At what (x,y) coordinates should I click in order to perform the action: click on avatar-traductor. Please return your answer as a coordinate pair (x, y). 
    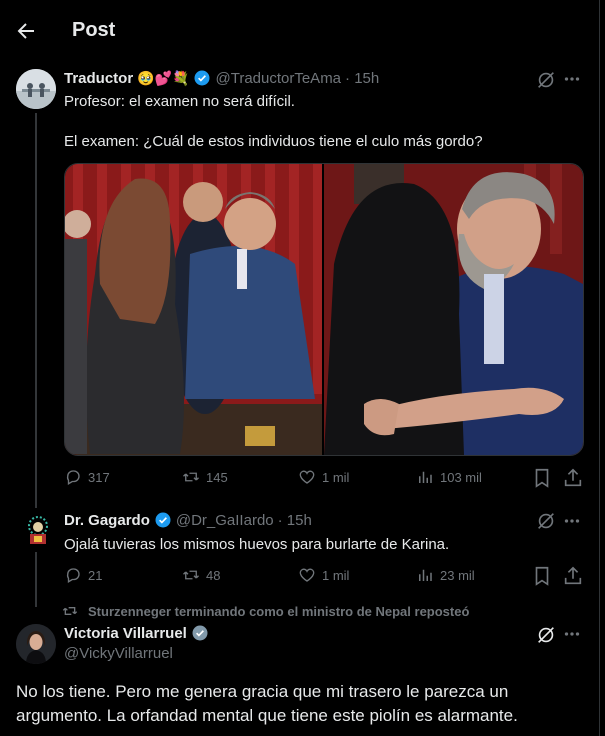
    Looking at the image, I should click on (36, 89).